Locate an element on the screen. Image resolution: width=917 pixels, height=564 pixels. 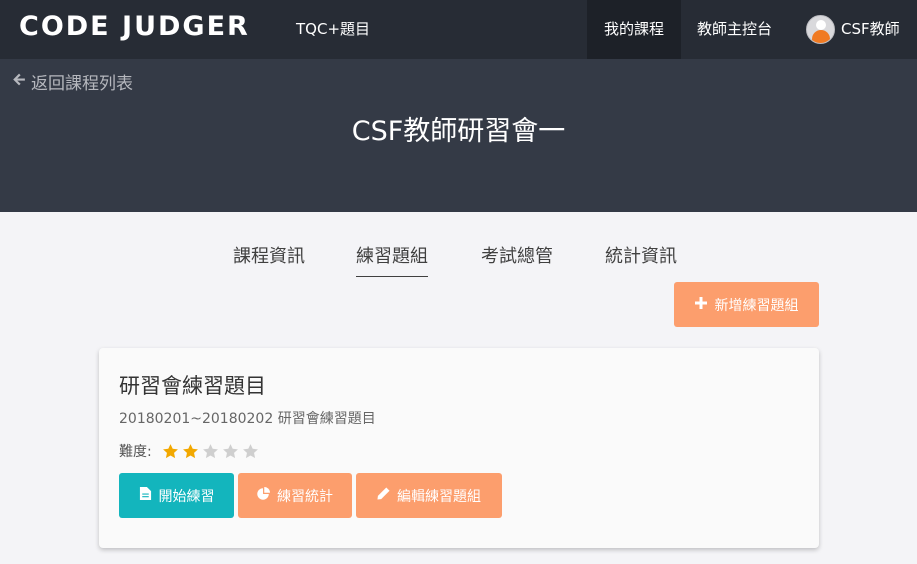
difficulty-row: 難度: is located at coordinates (189, 451).